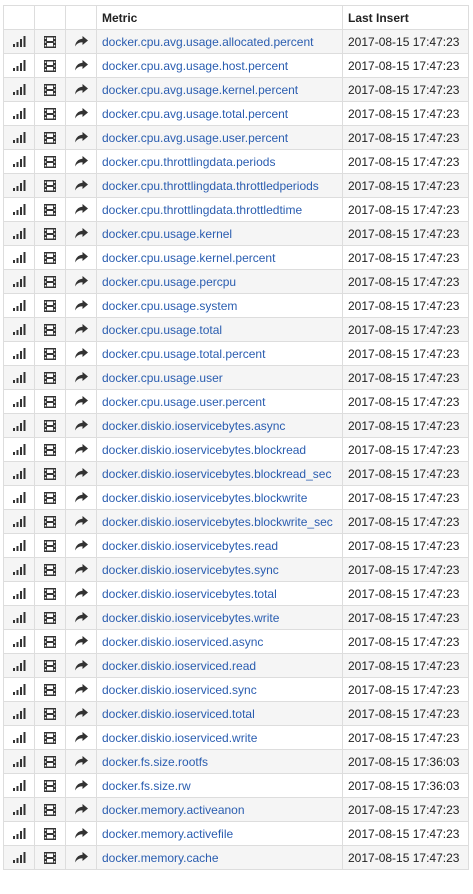 Image resolution: width=473 pixels, height=894 pixels. Describe the element at coordinates (405, 17) in the screenshot. I see `last-insert-column-header: Last Insert` at that location.